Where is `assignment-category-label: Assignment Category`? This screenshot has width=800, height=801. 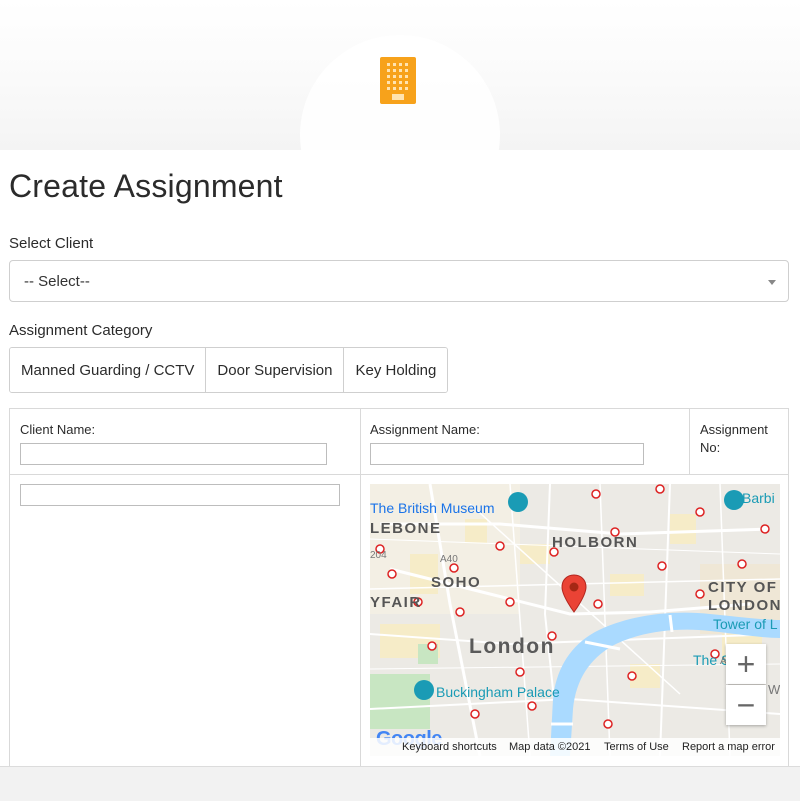
assignment-category-label: Assignment Category is located at coordinates (81, 330).